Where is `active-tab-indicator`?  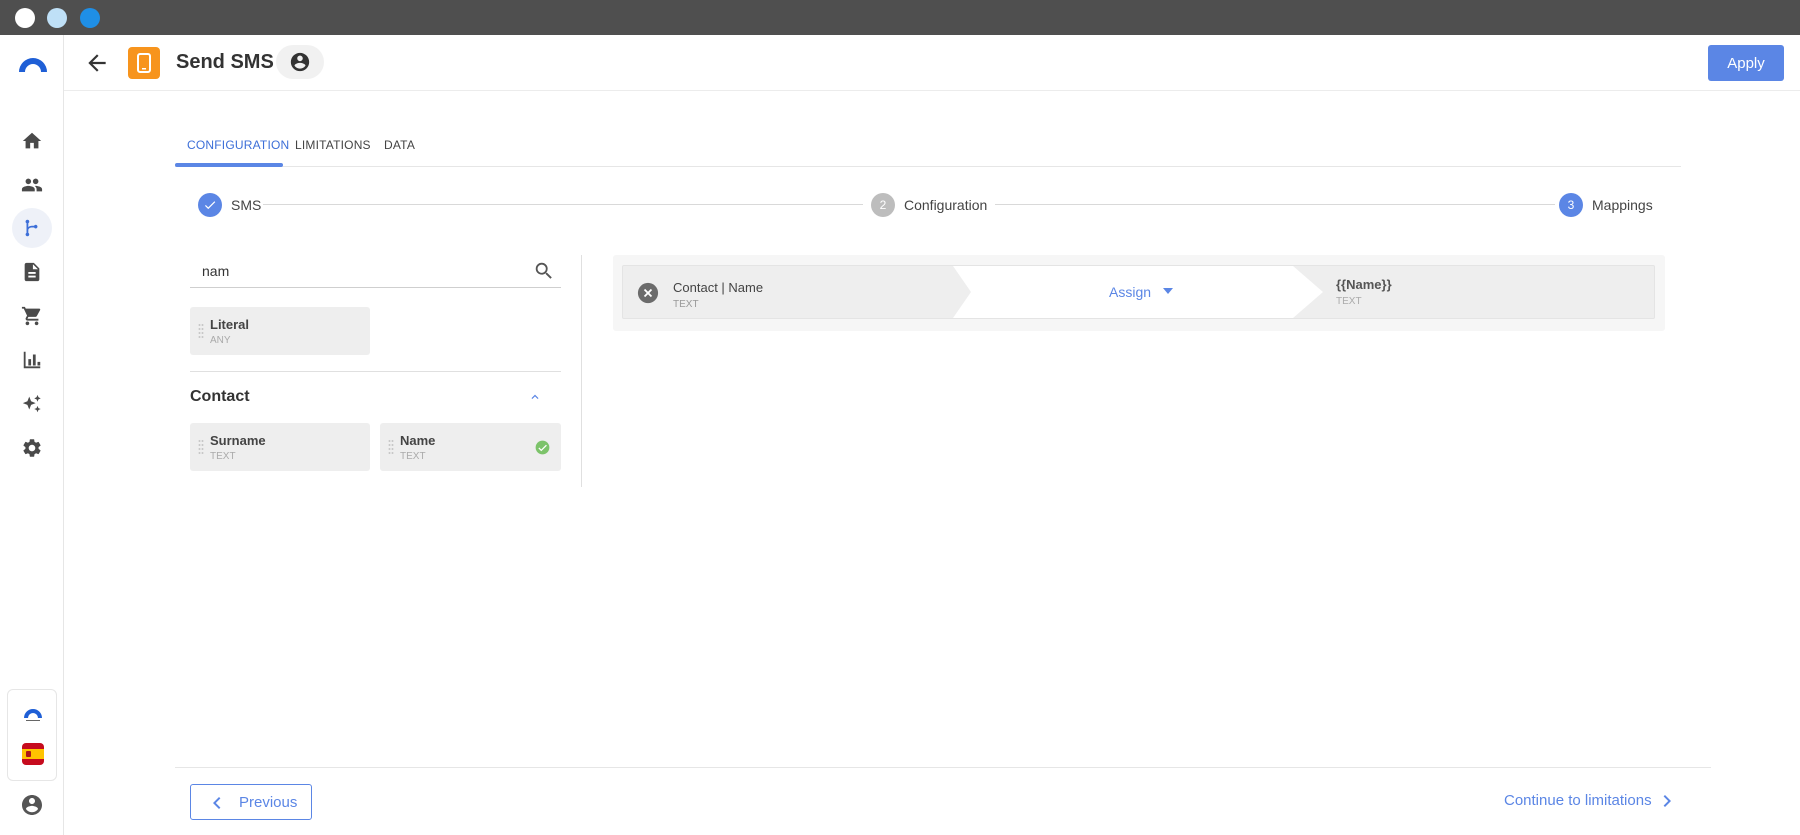 active-tab-indicator is located at coordinates (229, 165).